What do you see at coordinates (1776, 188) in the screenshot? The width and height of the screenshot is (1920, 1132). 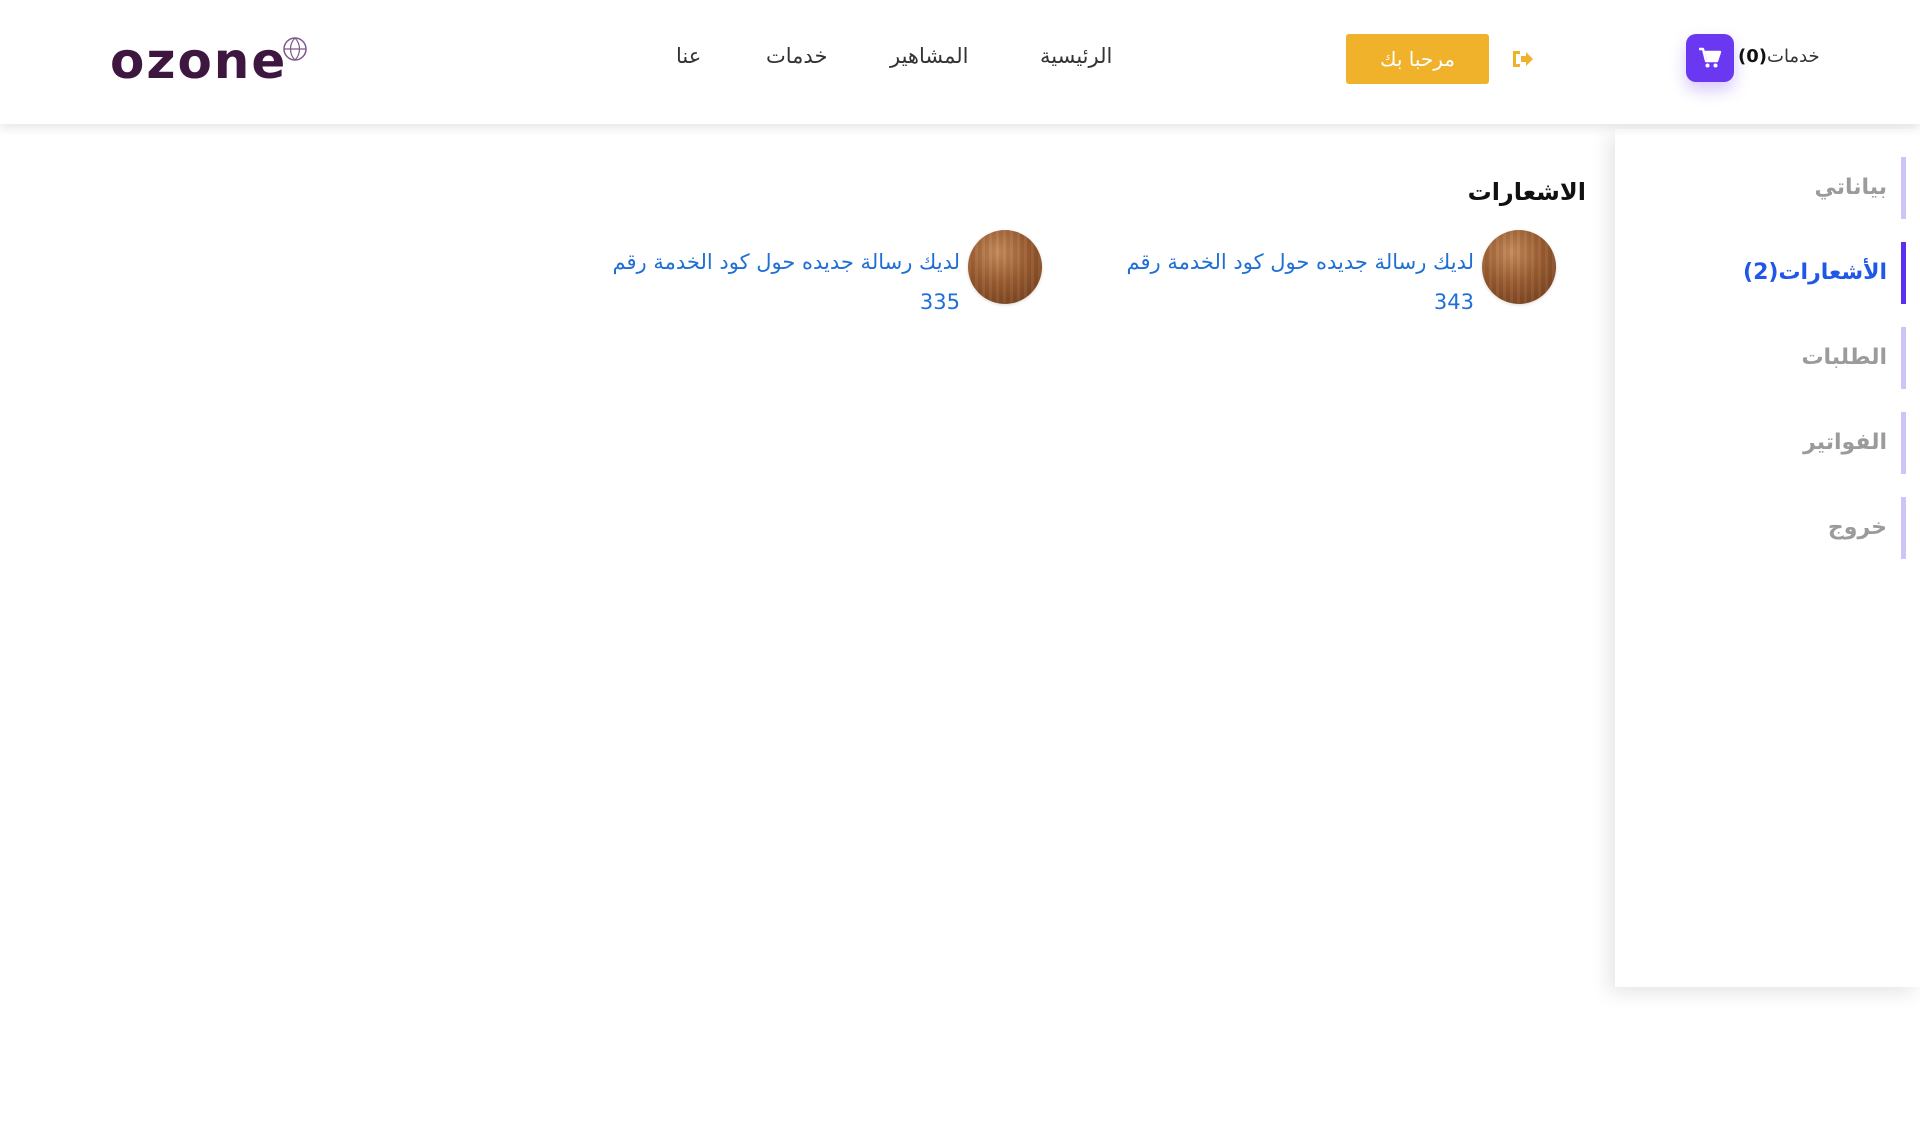 I see `sidebar-item-my-data: بياناتي` at bounding box center [1776, 188].